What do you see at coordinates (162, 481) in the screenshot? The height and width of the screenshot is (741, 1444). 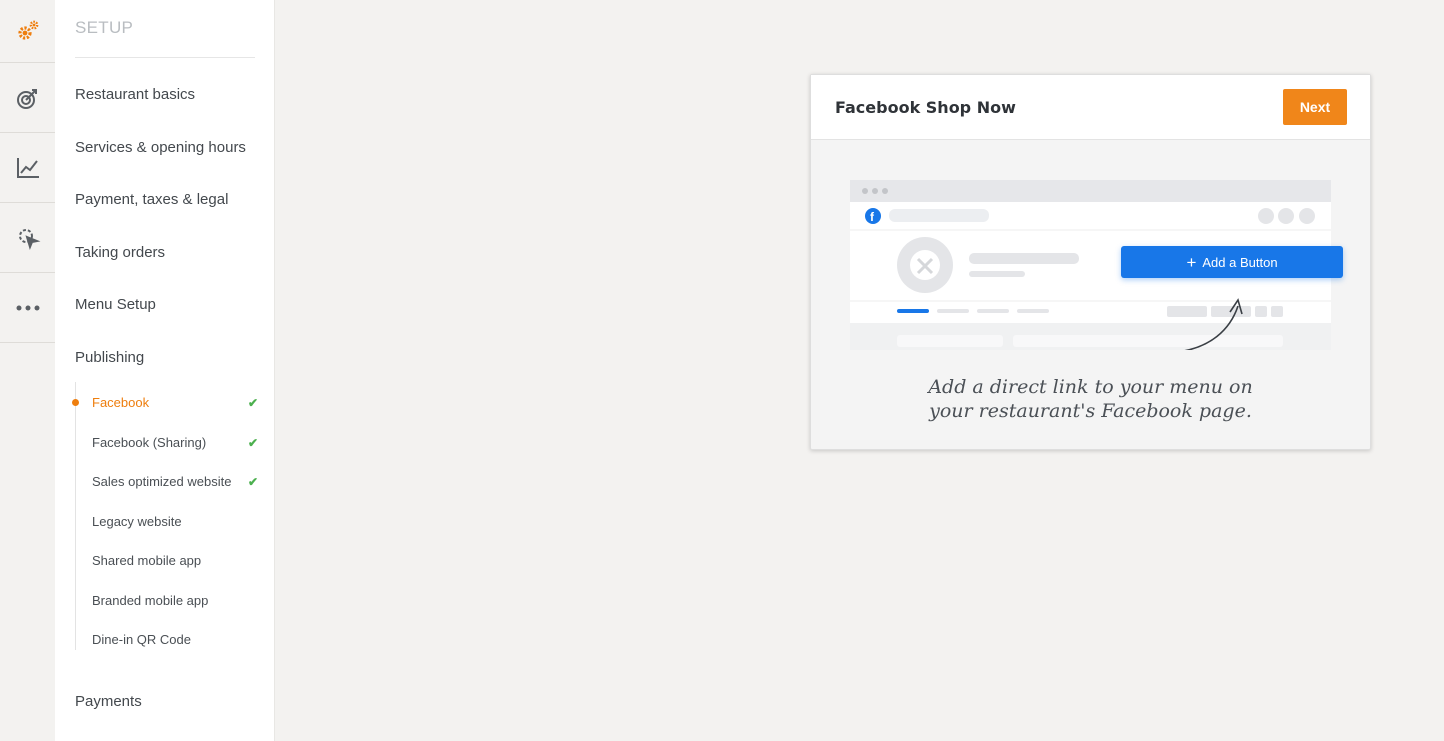 I see `sub-item-label: Sales optimized website` at bounding box center [162, 481].